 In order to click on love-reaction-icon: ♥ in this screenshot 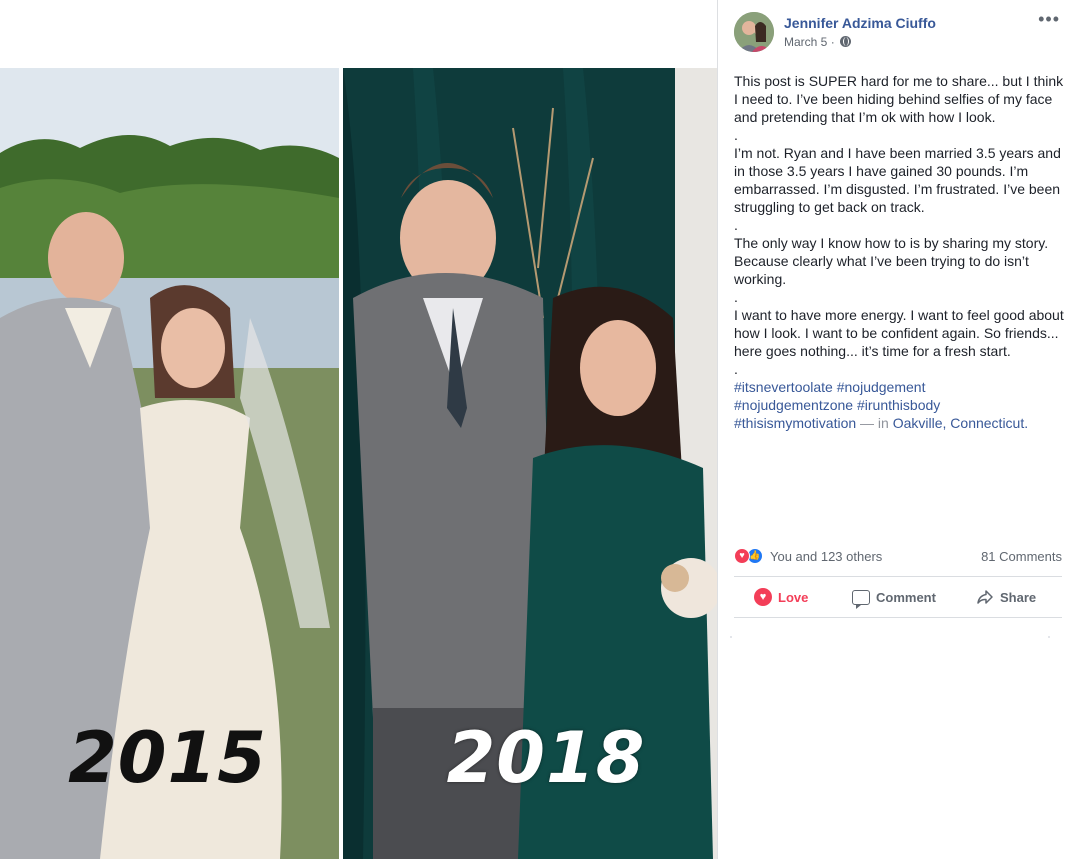, I will do `click(742, 556)`.